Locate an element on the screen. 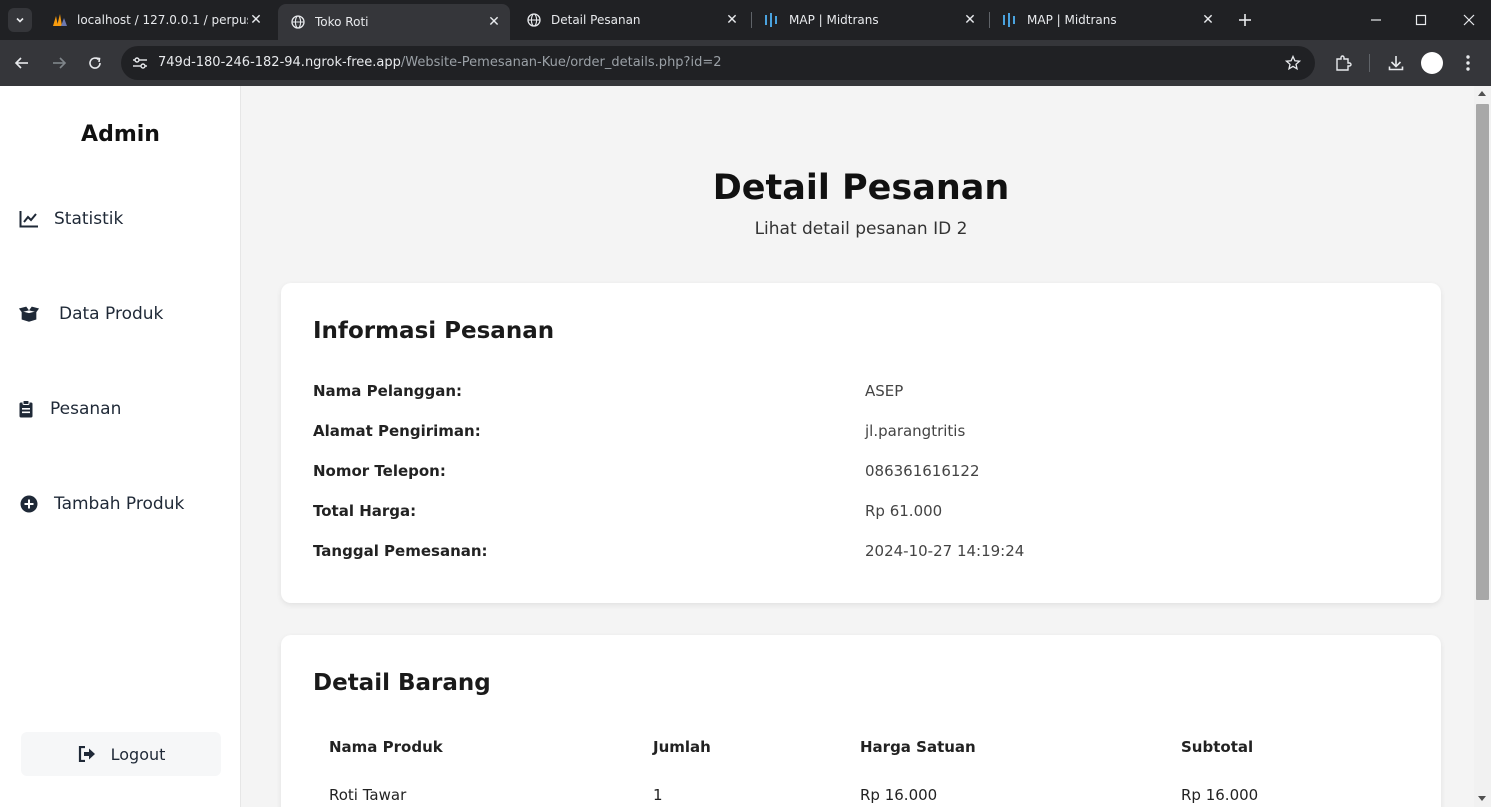 Image resolution: width=1491 pixels, height=807 pixels. sidebar-item-label: Data Produk is located at coordinates (111, 314).